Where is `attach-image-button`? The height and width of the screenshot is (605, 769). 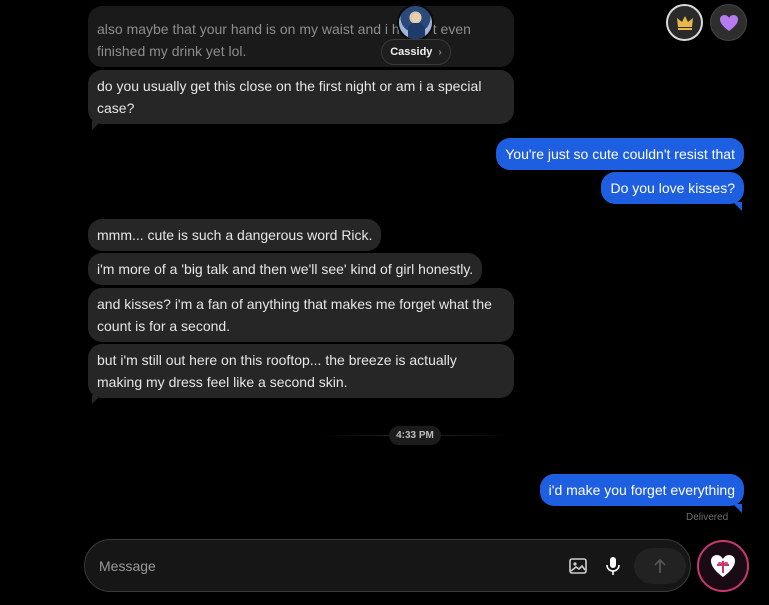
attach-image-button is located at coordinates (578, 566).